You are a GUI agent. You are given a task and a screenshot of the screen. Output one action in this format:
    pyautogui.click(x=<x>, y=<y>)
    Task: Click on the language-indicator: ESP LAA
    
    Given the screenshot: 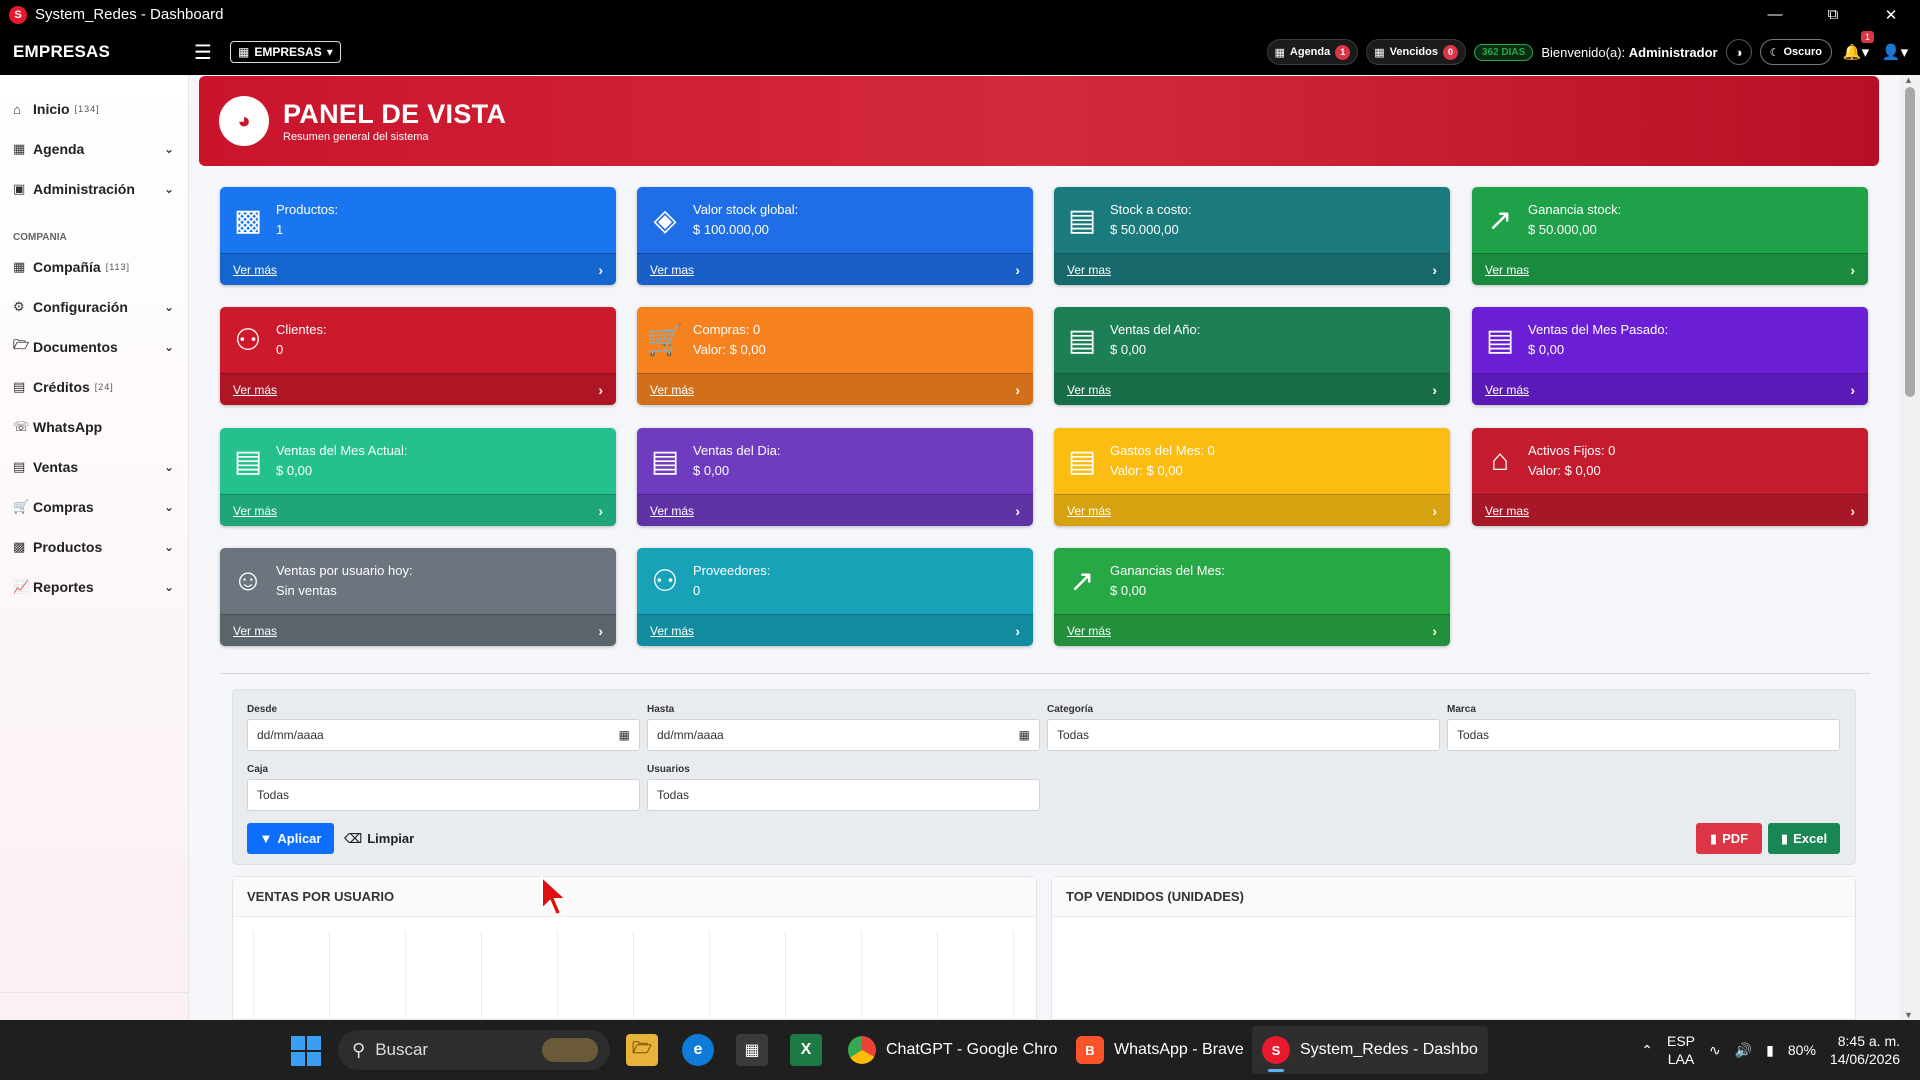 What is the action you would take?
    pyautogui.click(x=1681, y=1050)
    